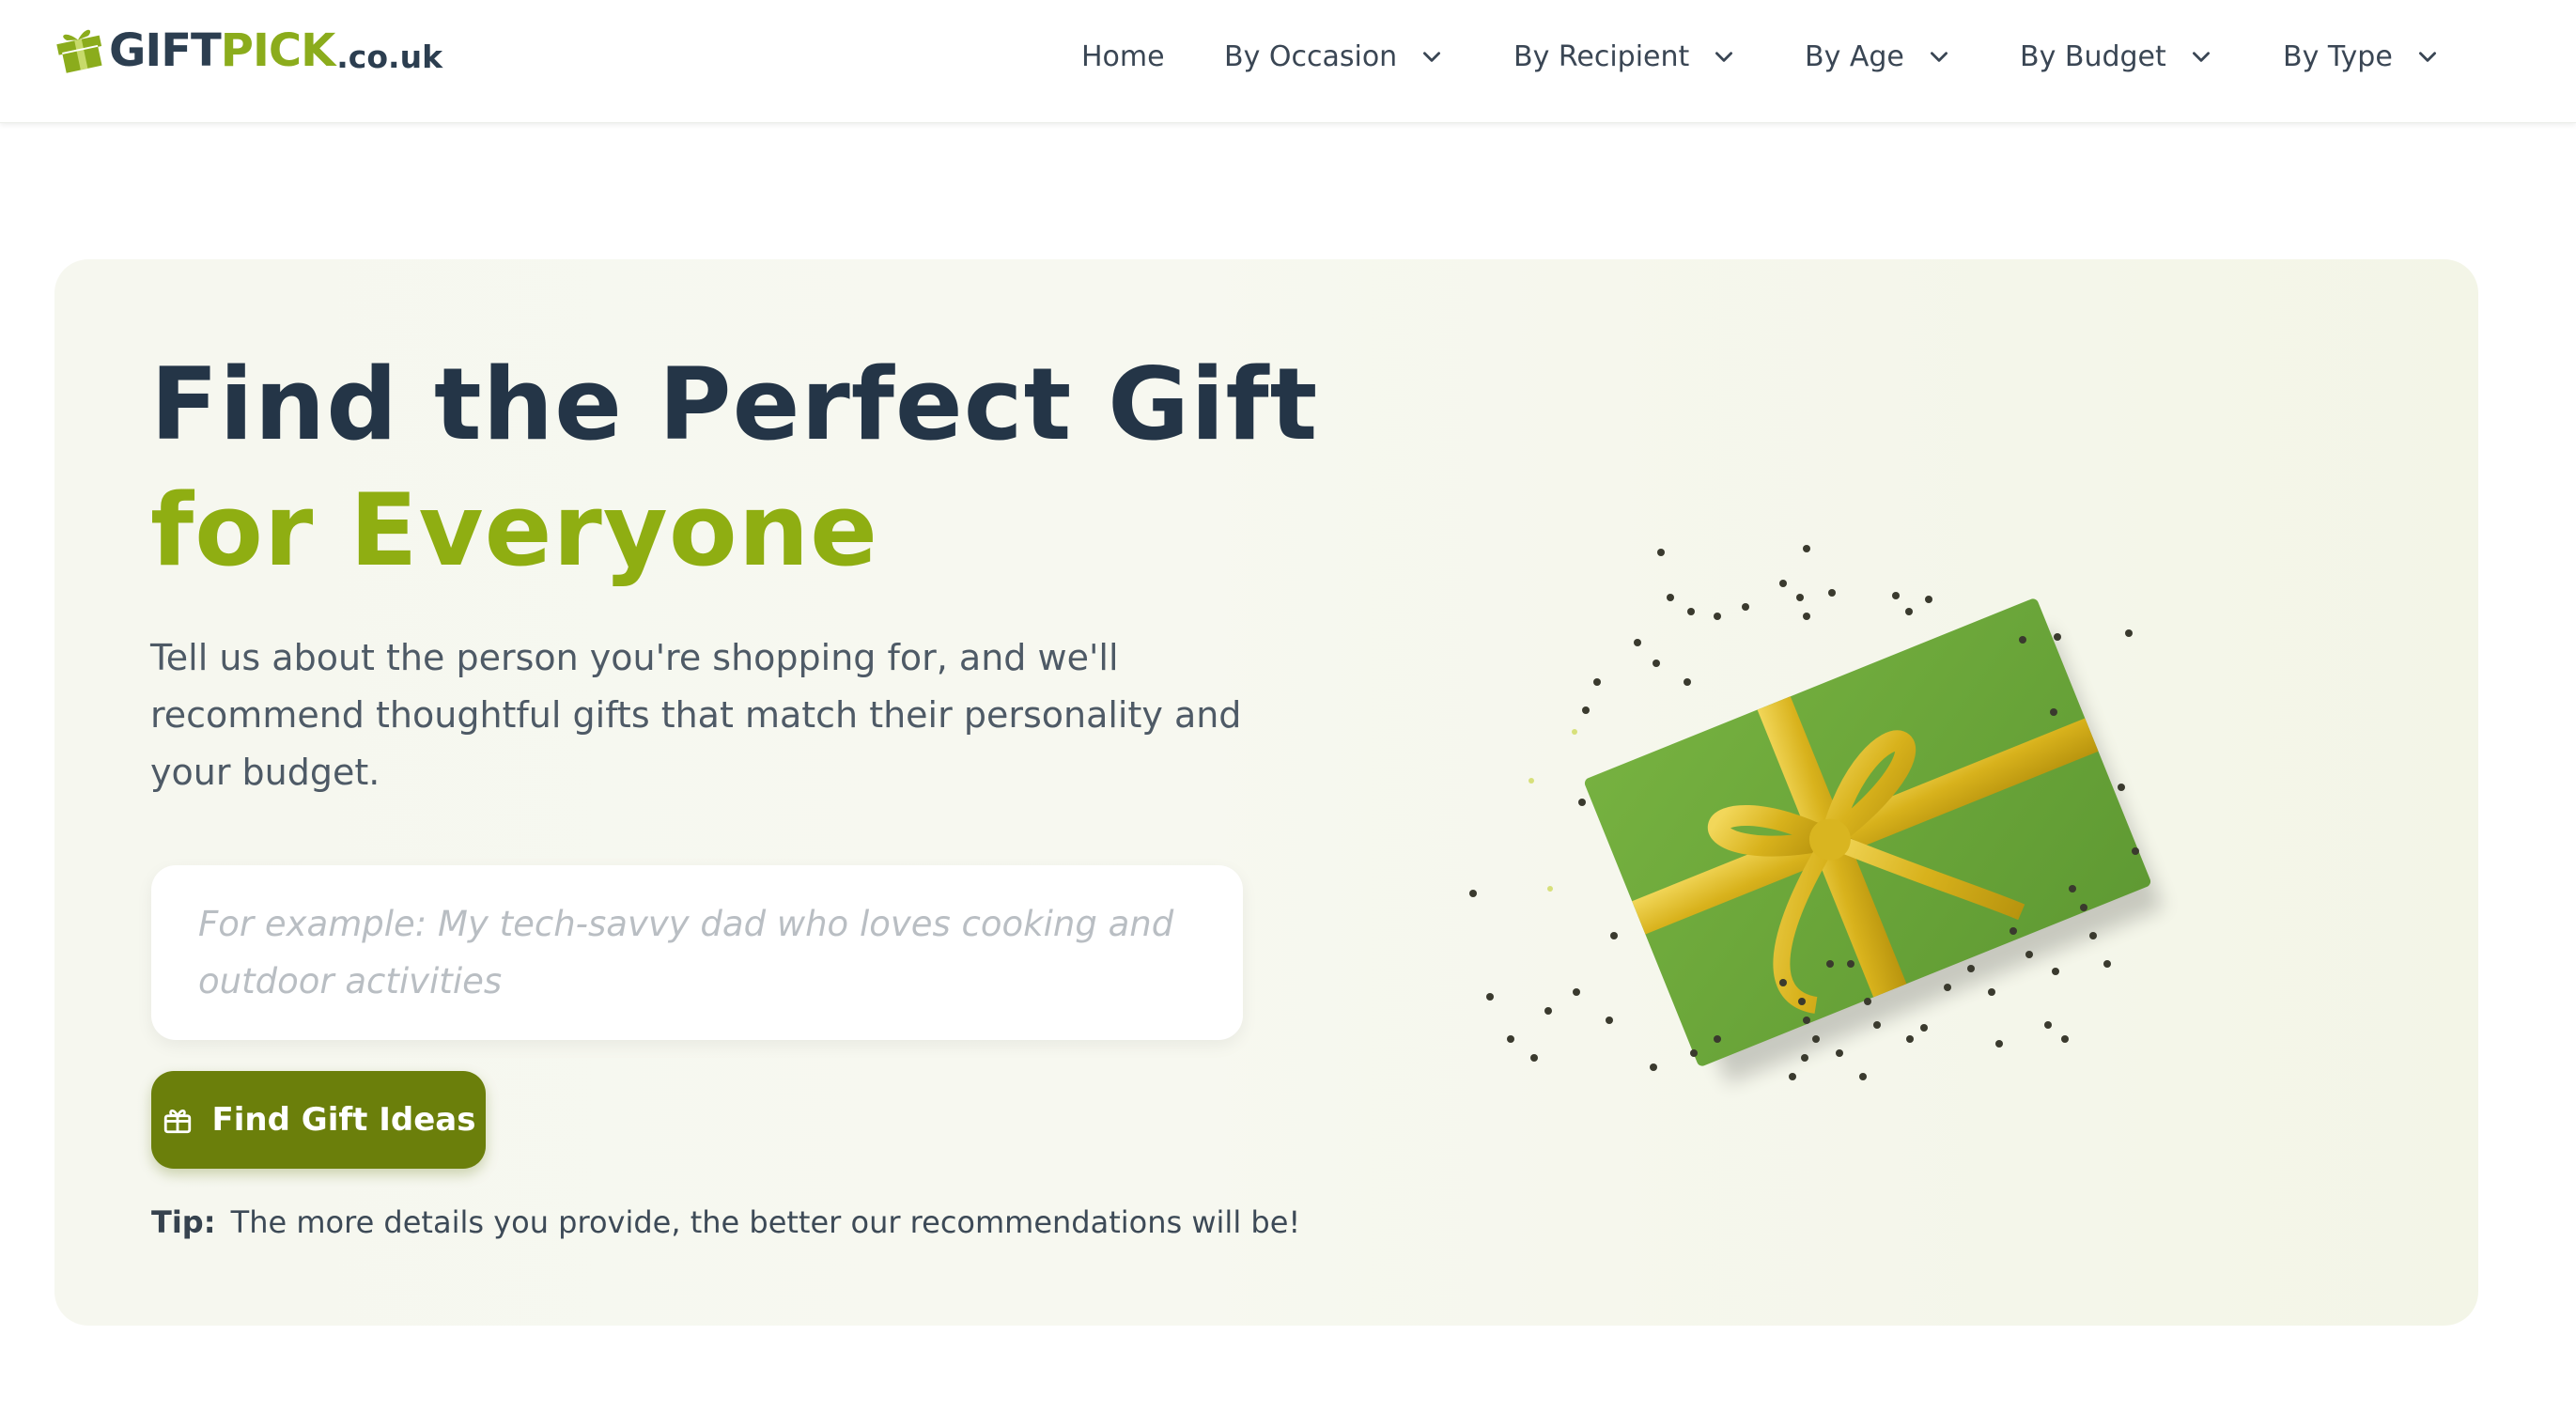  What do you see at coordinates (183, 1222) in the screenshot?
I see `tip-label: Tip:` at bounding box center [183, 1222].